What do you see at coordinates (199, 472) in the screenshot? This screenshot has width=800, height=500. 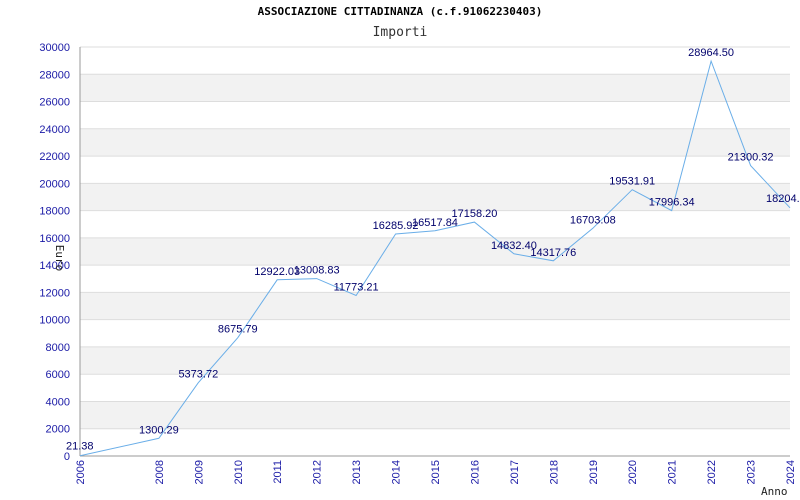 I see `x-tick-label: 2009` at bounding box center [199, 472].